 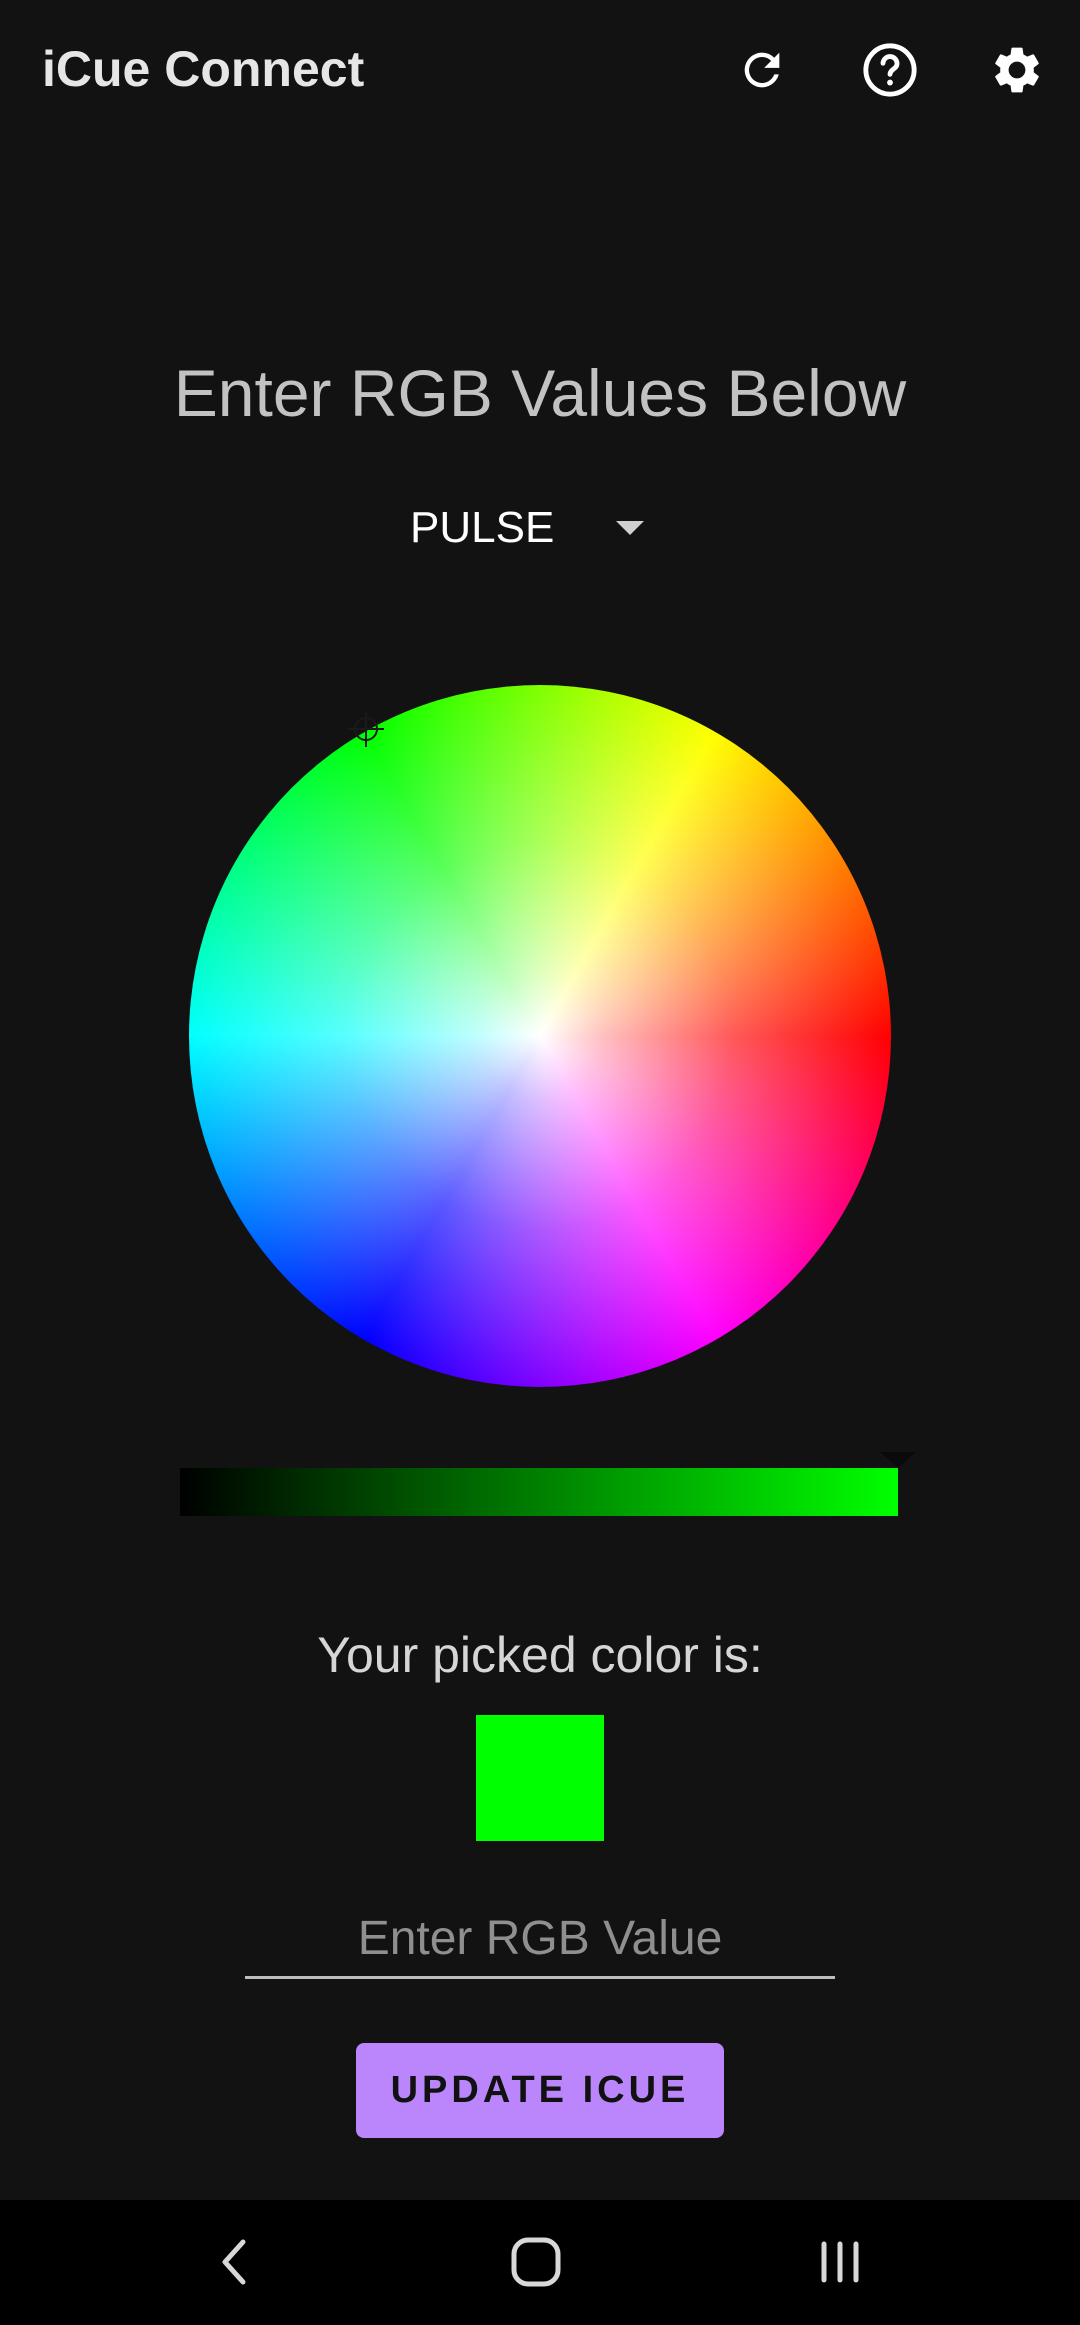 I want to click on update-icue-button: UPDATE ICUE, so click(x=540, y=2090).